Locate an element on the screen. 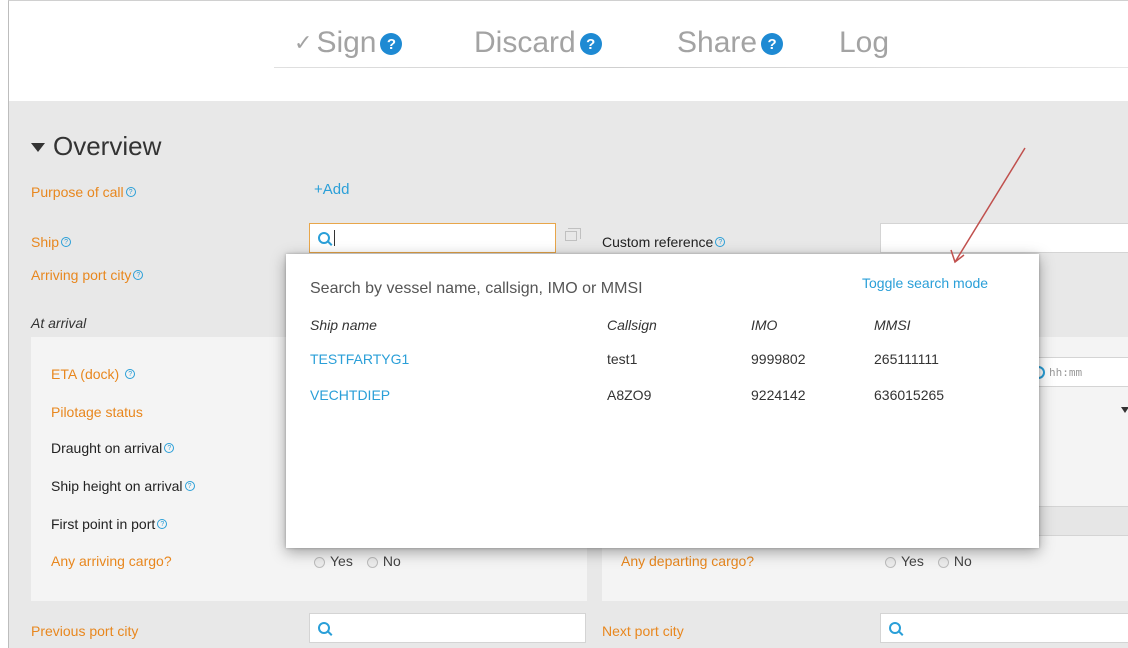  eta-dock-label: ETA (dock) ? is located at coordinates (93, 374).